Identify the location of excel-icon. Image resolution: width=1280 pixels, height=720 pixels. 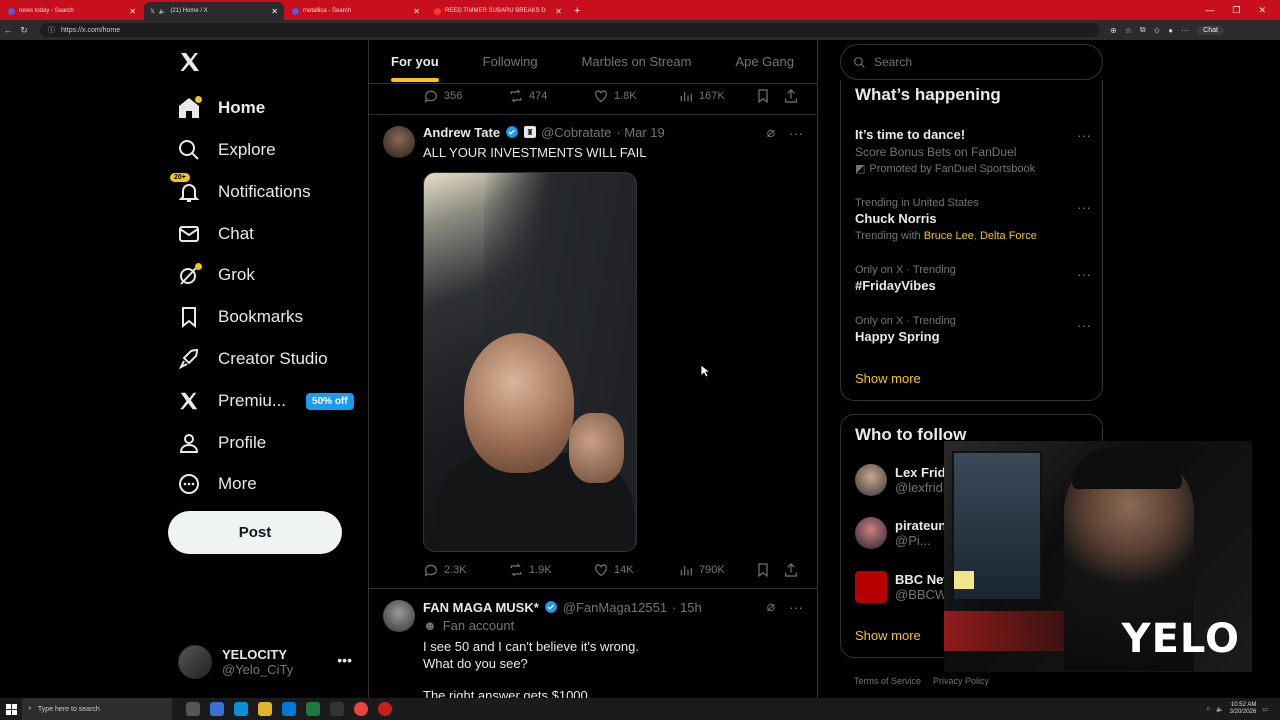
(313, 709).